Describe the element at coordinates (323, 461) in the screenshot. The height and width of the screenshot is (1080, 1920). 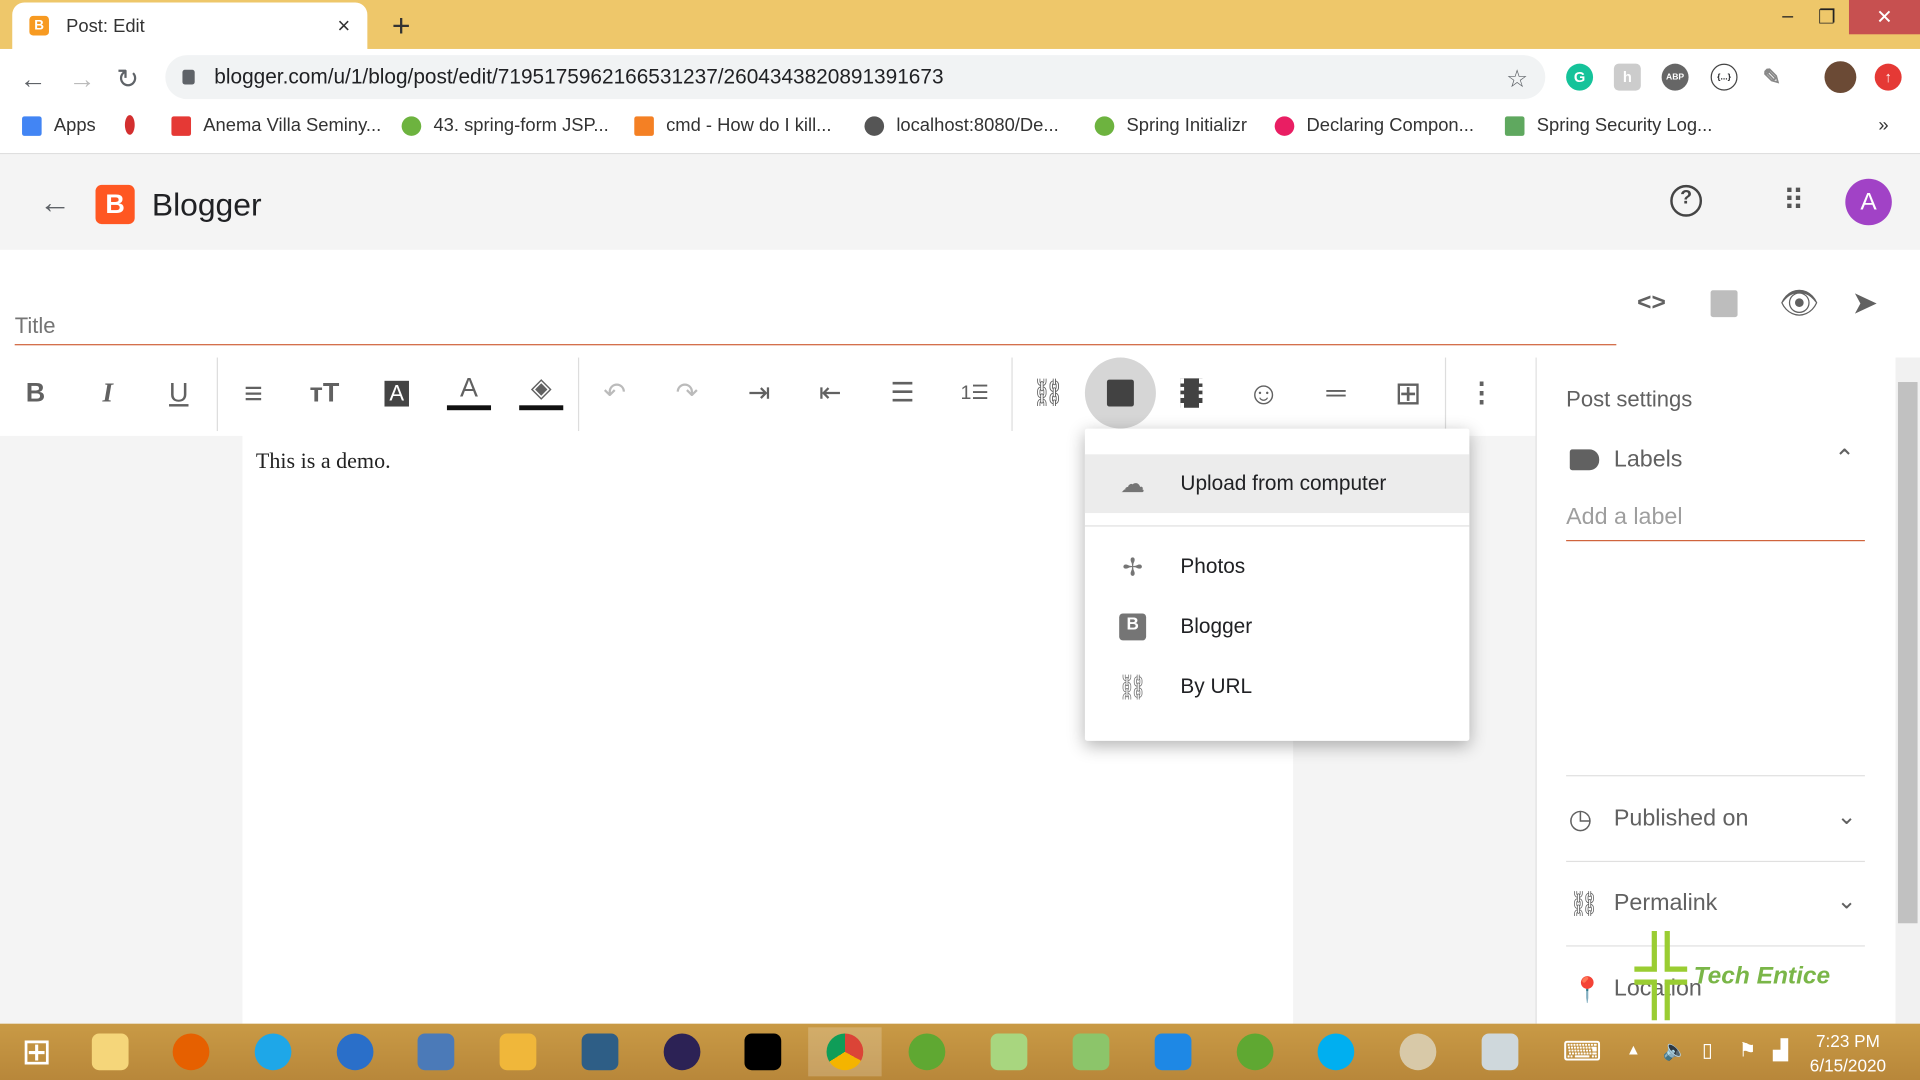
I see `post-body-text: This is a demo.` at that location.